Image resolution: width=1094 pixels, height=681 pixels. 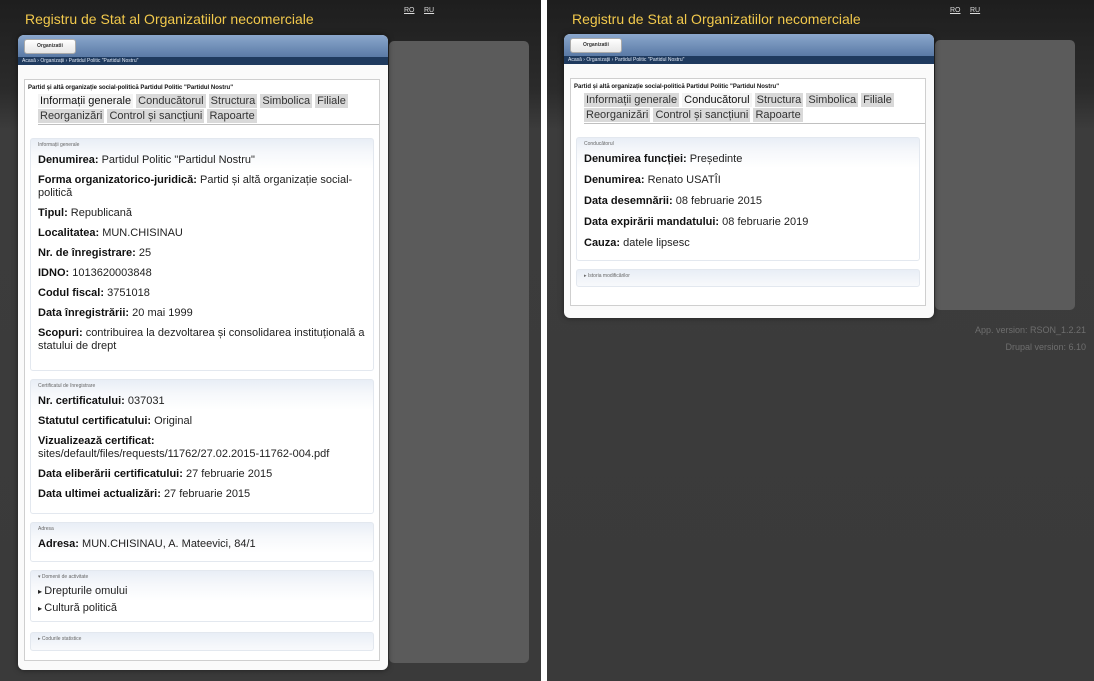 I want to click on field-row: Data înregistrării: 20 mai 1999, so click(x=115, y=313).